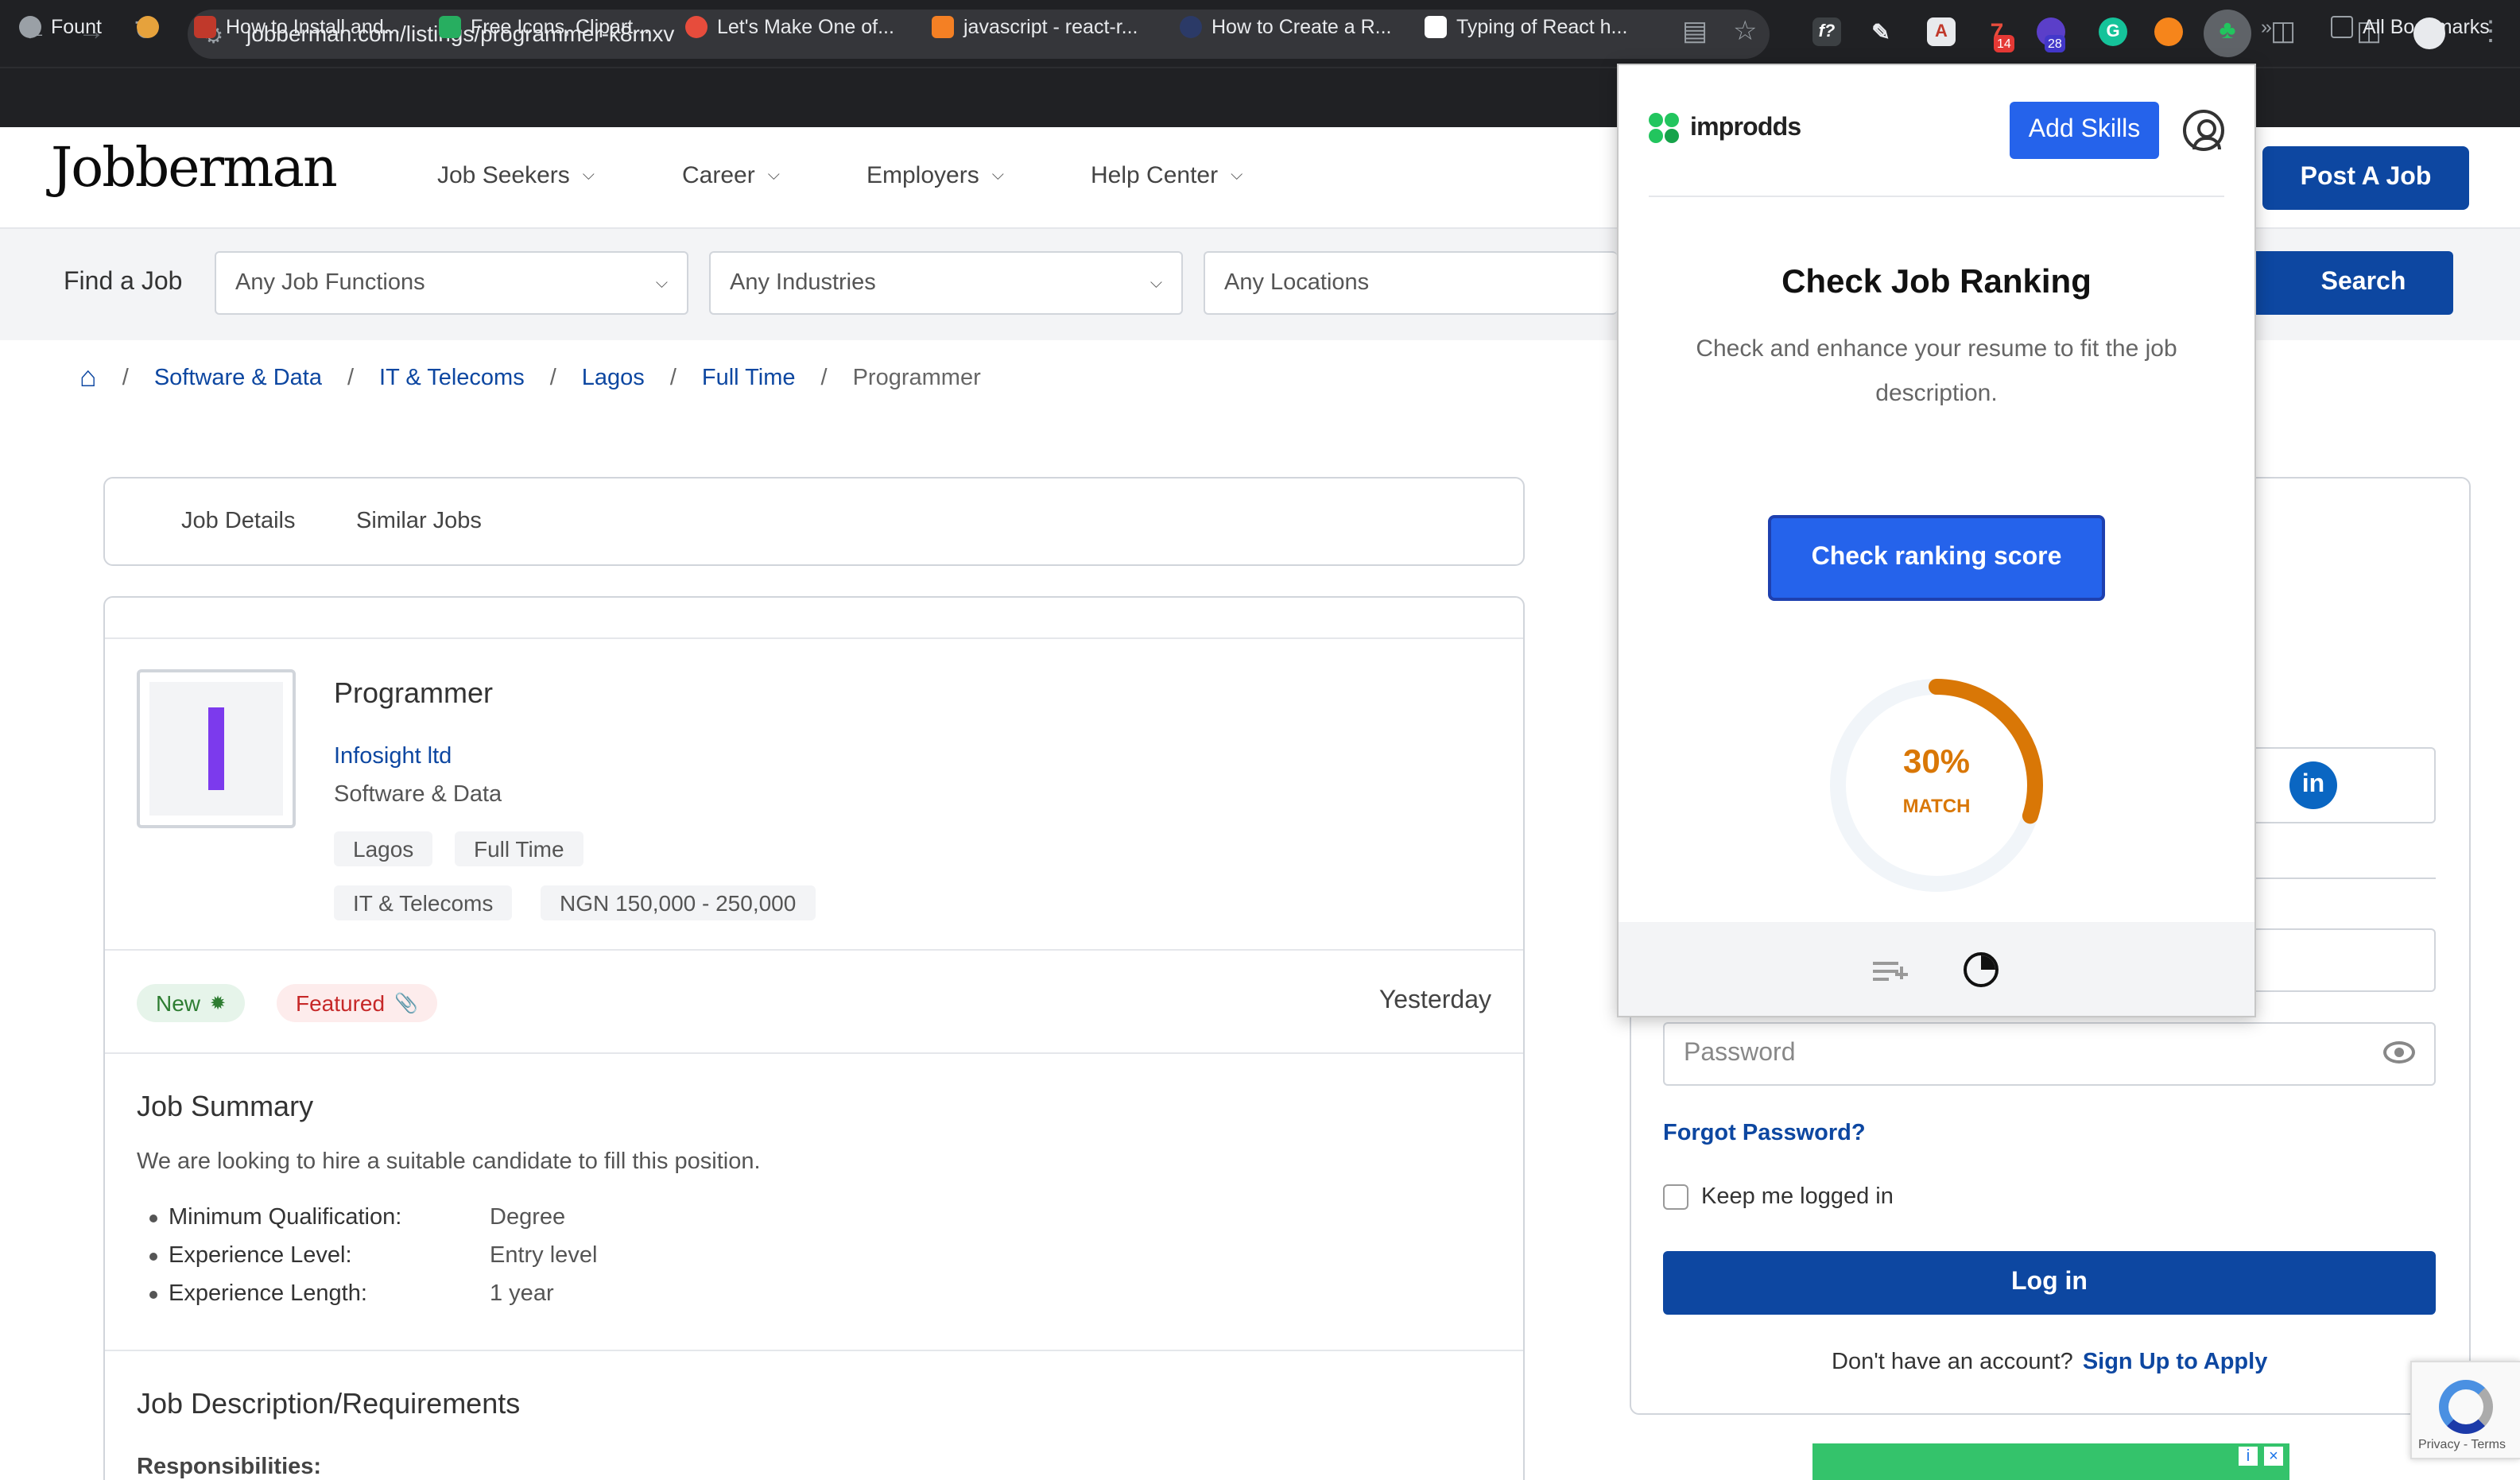 This screenshot has width=2520, height=1480. Describe the element at coordinates (393, 756) in the screenshot. I see `company-link: Infosight ltd` at that location.